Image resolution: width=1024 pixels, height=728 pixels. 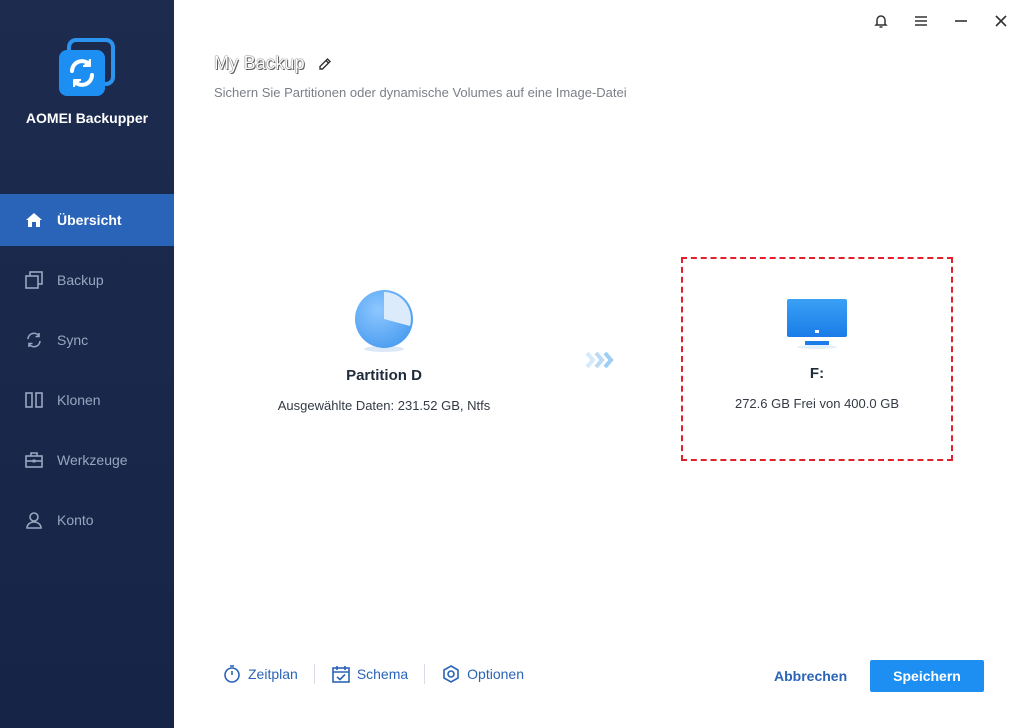 I want to click on home-icon, so click(x=34, y=220).